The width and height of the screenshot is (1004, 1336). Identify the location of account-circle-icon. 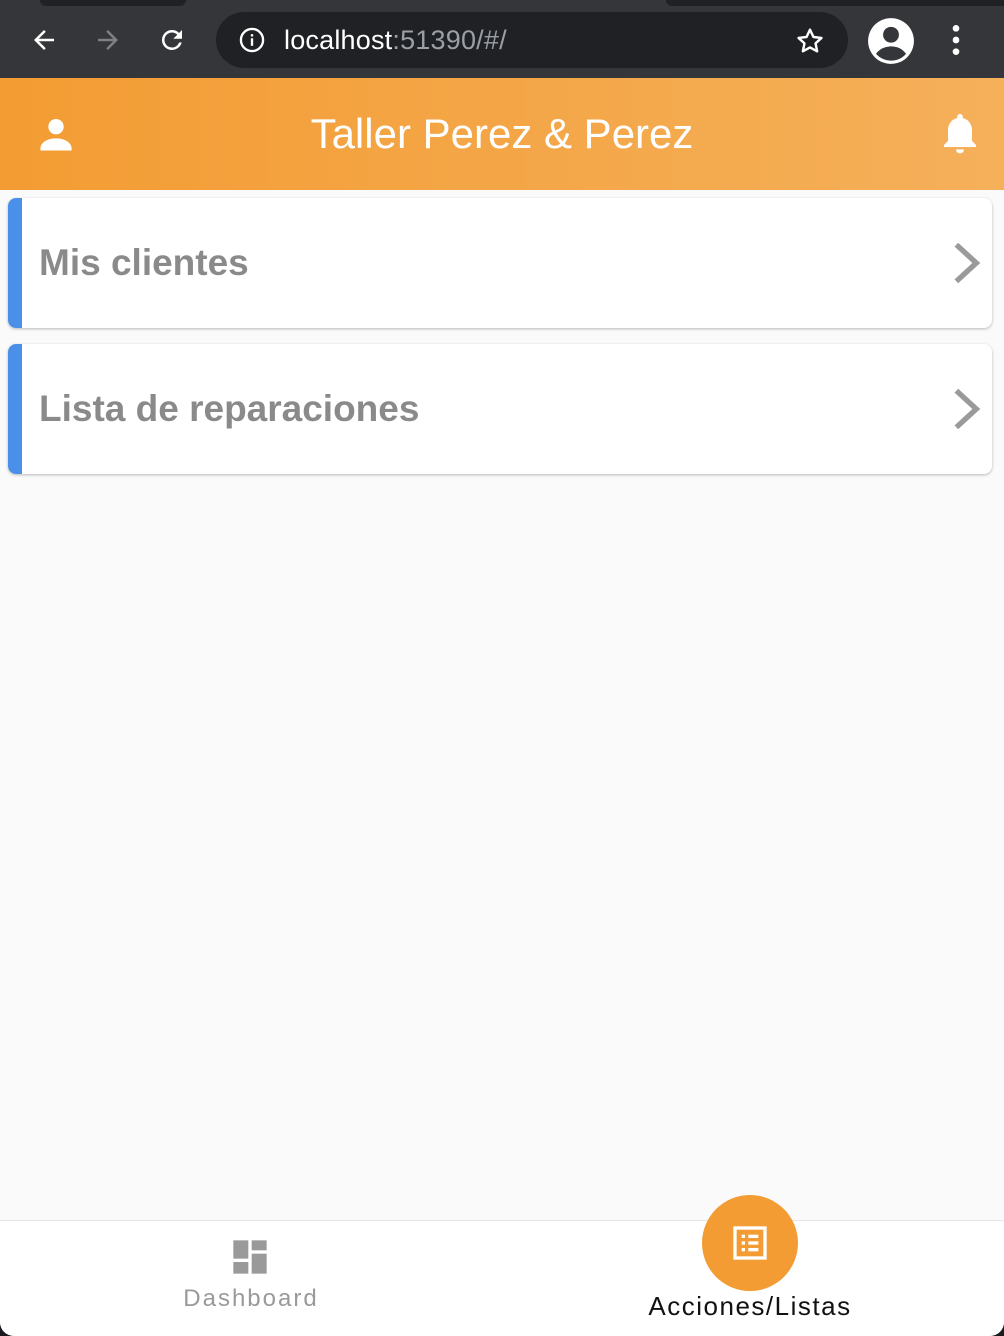
(891, 41).